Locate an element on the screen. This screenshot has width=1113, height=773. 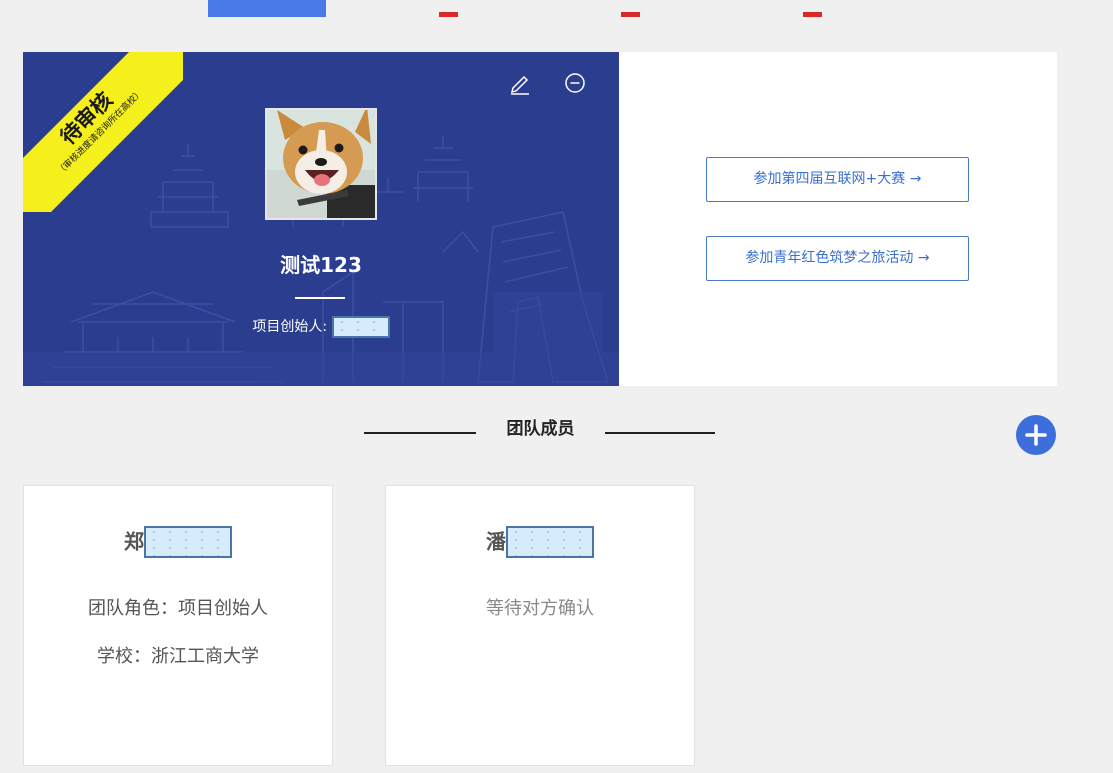
top-tab-strip is located at coordinates (556, 9).